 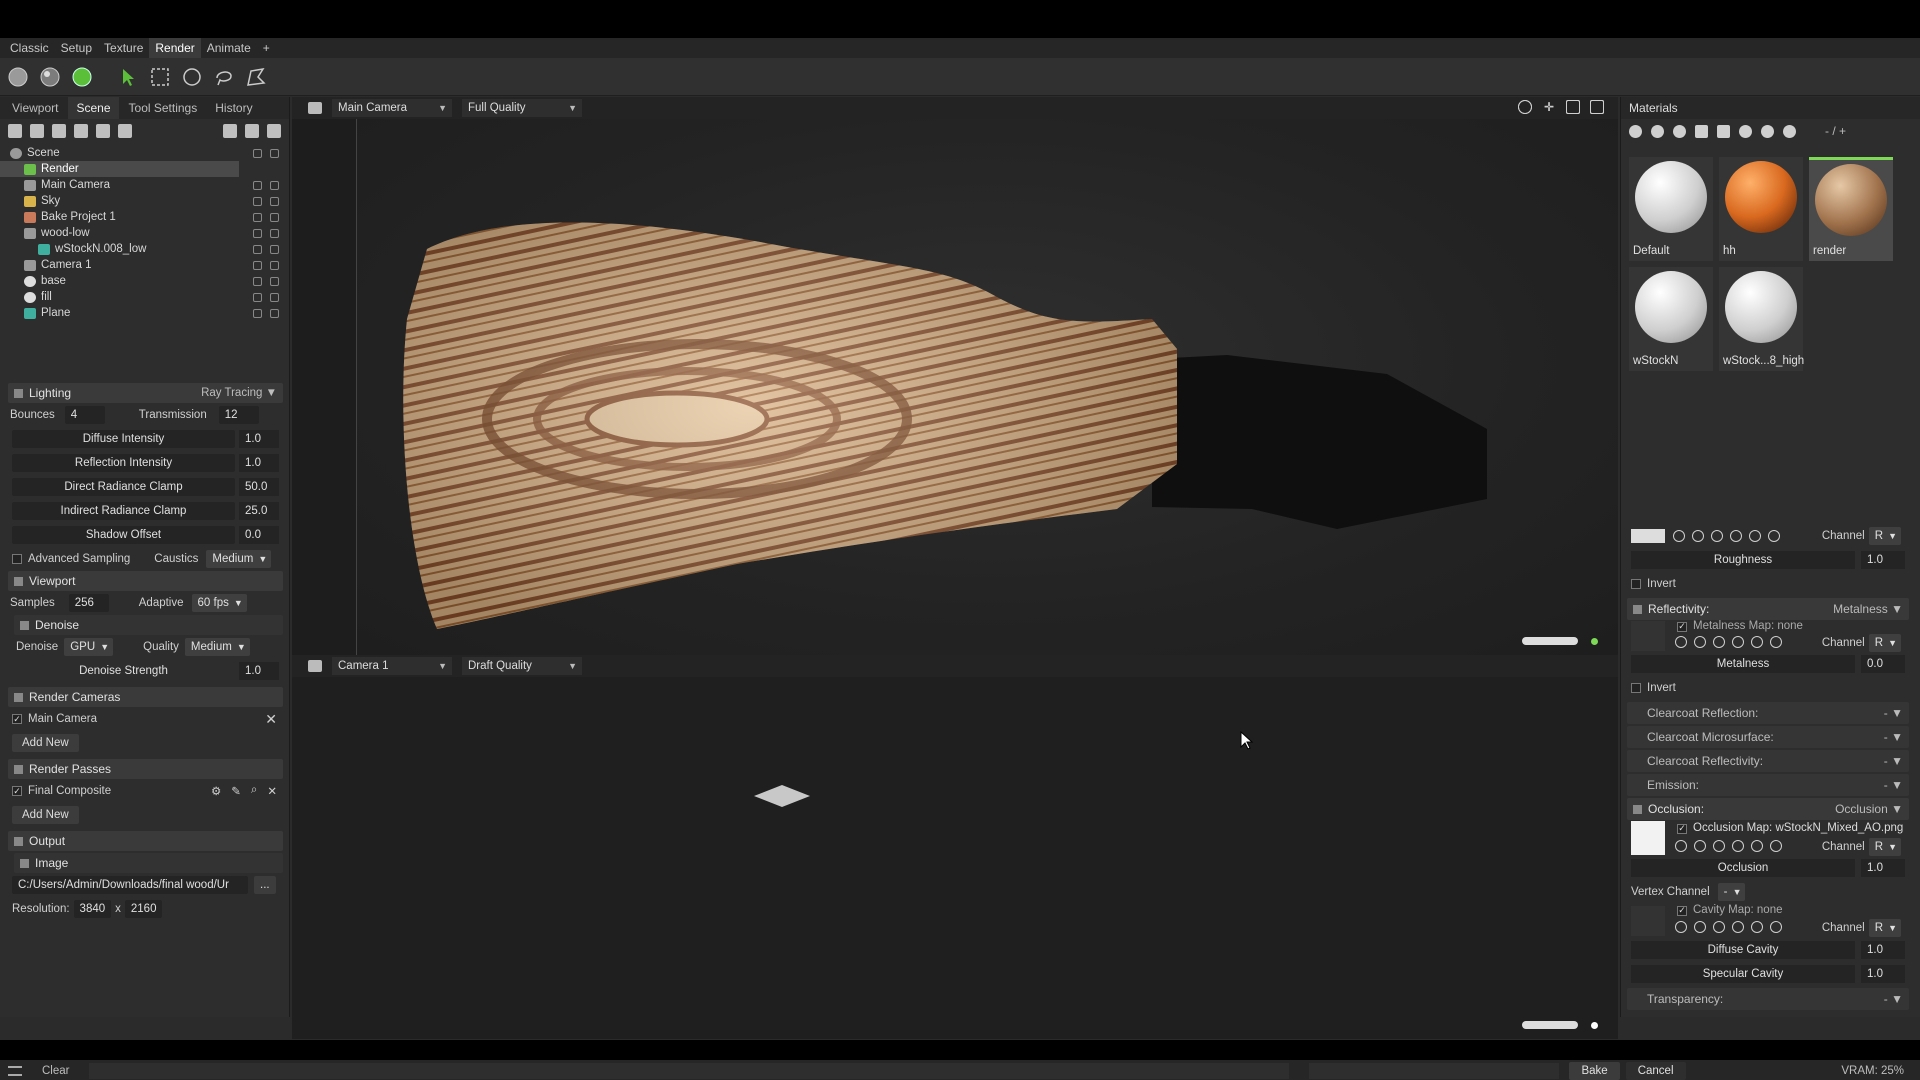 I want to click on bottom-quality-dropdown: Draft Quality, so click(x=522, y=666).